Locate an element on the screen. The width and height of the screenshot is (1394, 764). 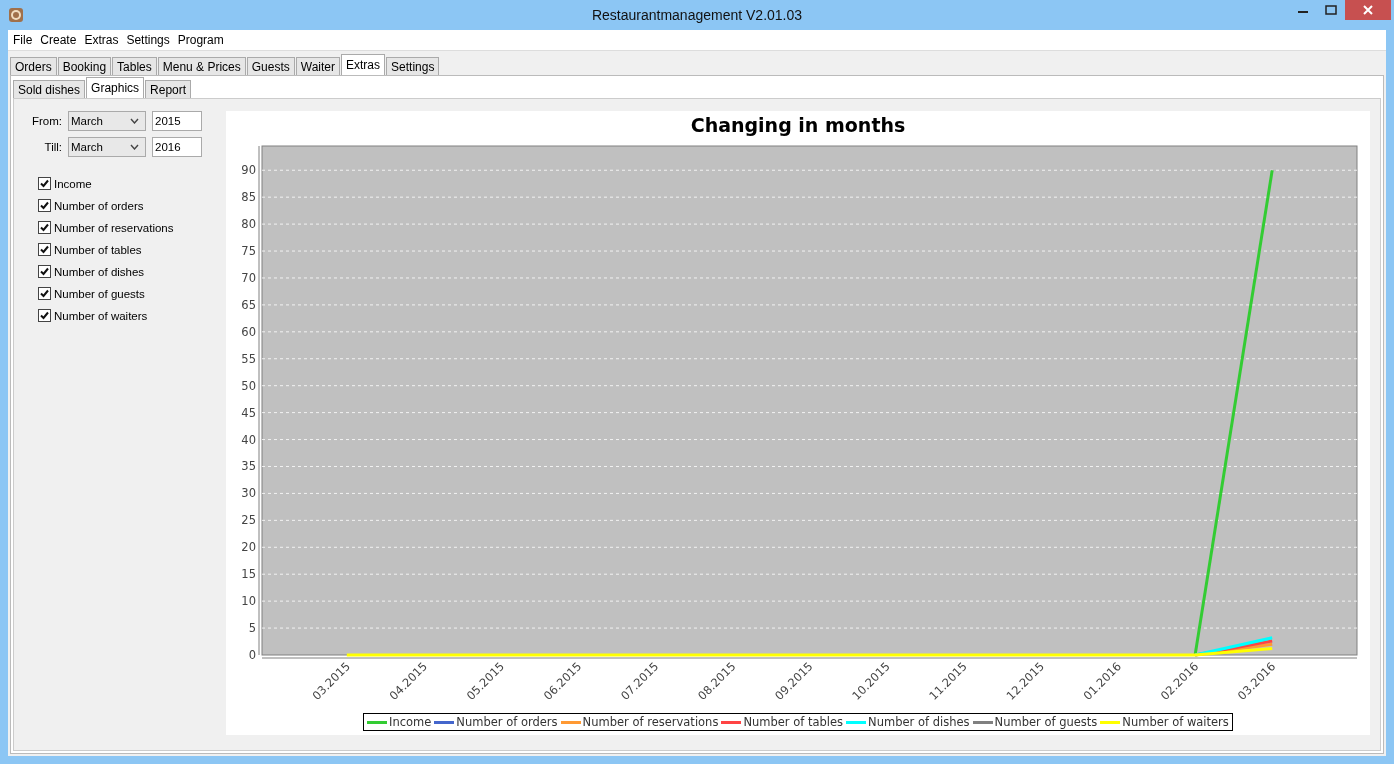
y-tick-label: 5 is located at coordinates (252, 628).